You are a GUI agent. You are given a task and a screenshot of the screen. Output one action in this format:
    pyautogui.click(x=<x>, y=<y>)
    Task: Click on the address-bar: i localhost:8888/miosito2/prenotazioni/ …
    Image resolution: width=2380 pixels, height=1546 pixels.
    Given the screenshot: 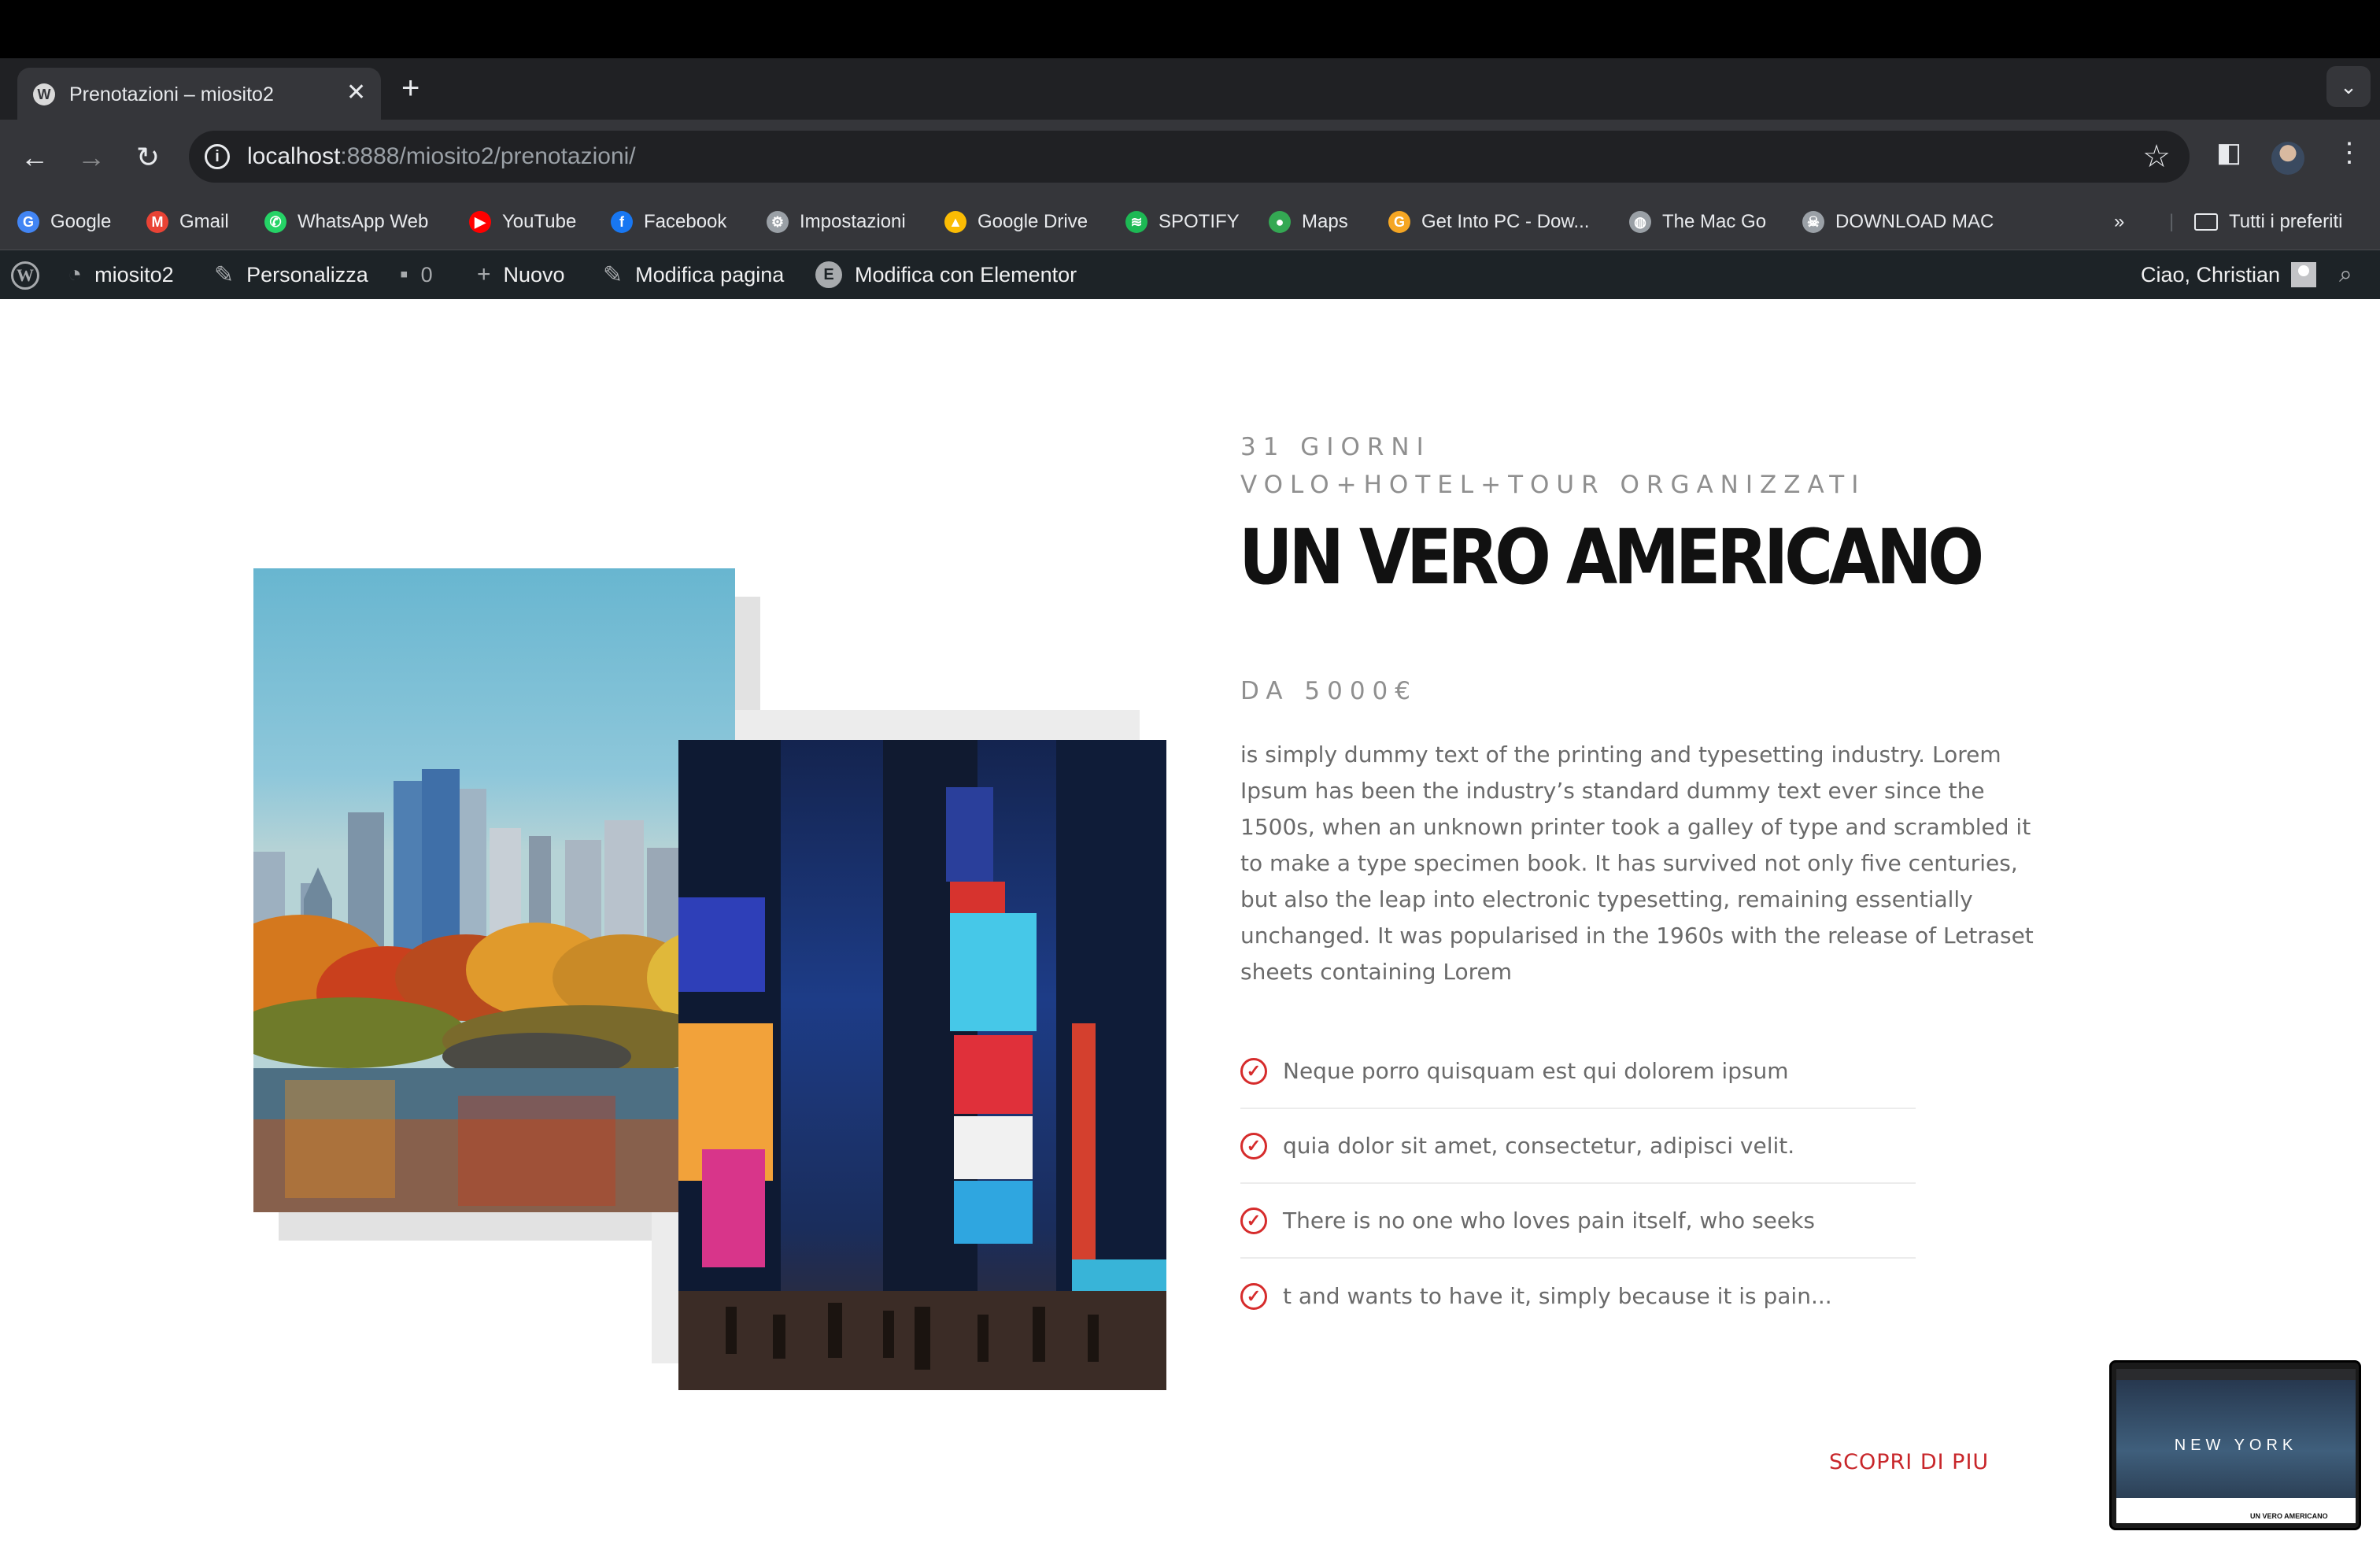 What is the action you would take?
    pyautogui.click(x=1189, y=157)
    